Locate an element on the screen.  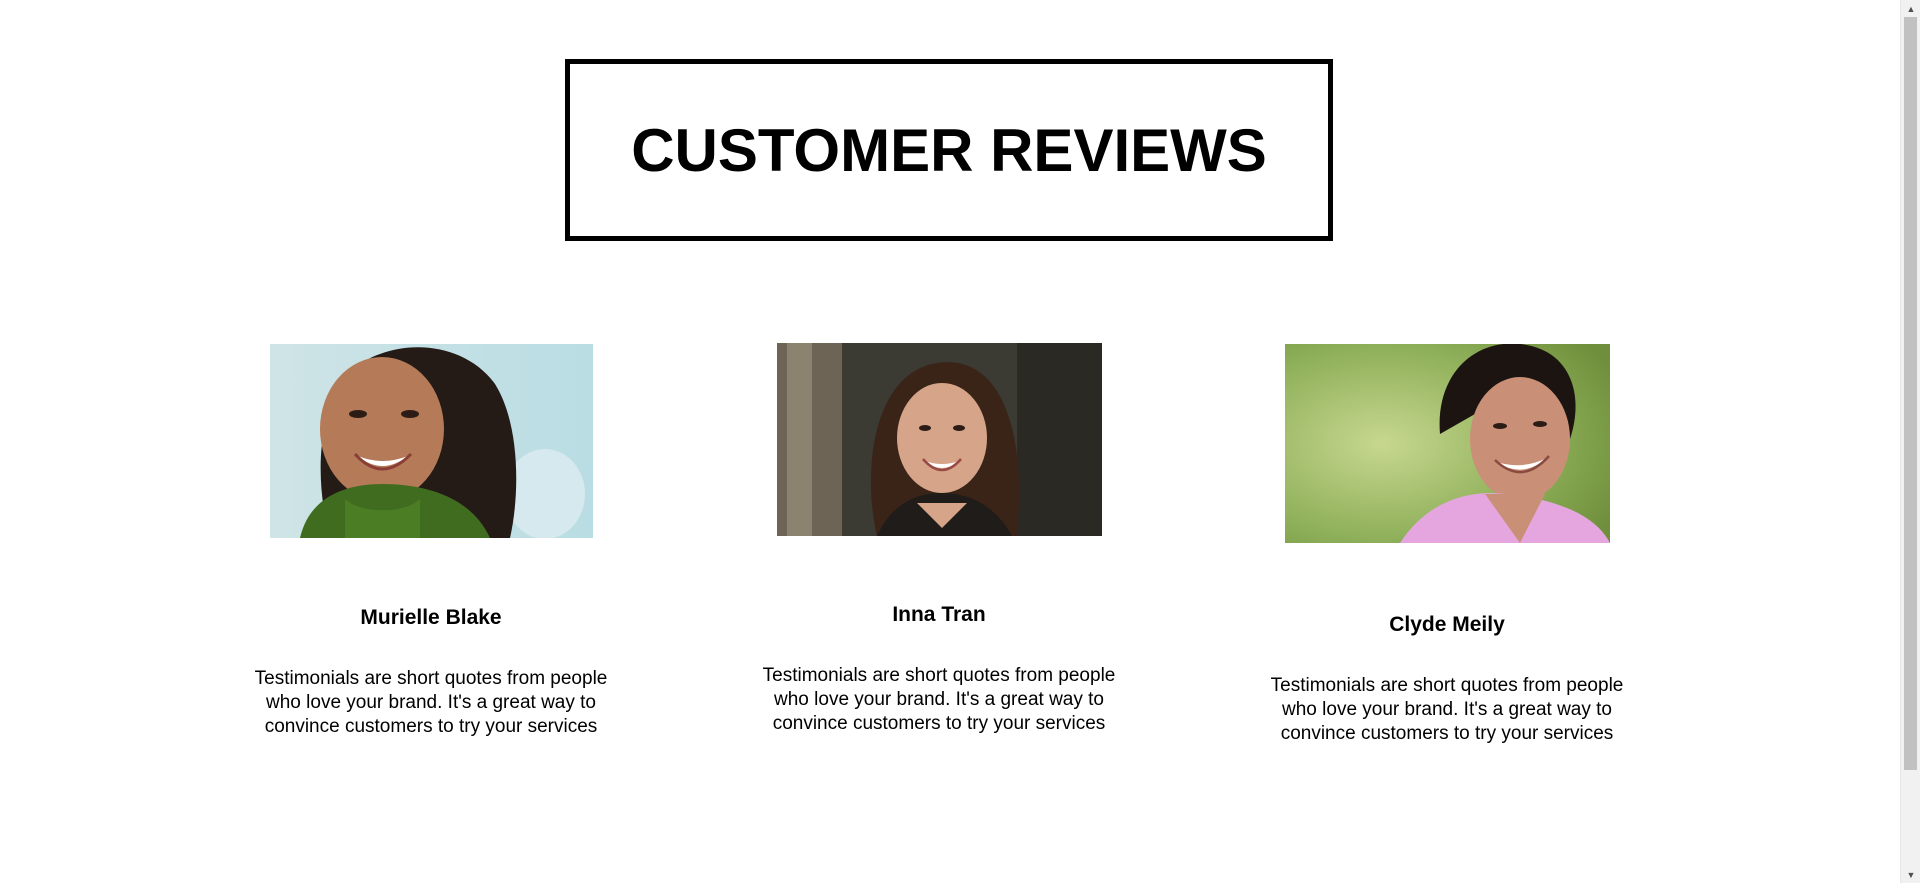
reviewer-name: Inna Tran is located at coordinates (939, 614).